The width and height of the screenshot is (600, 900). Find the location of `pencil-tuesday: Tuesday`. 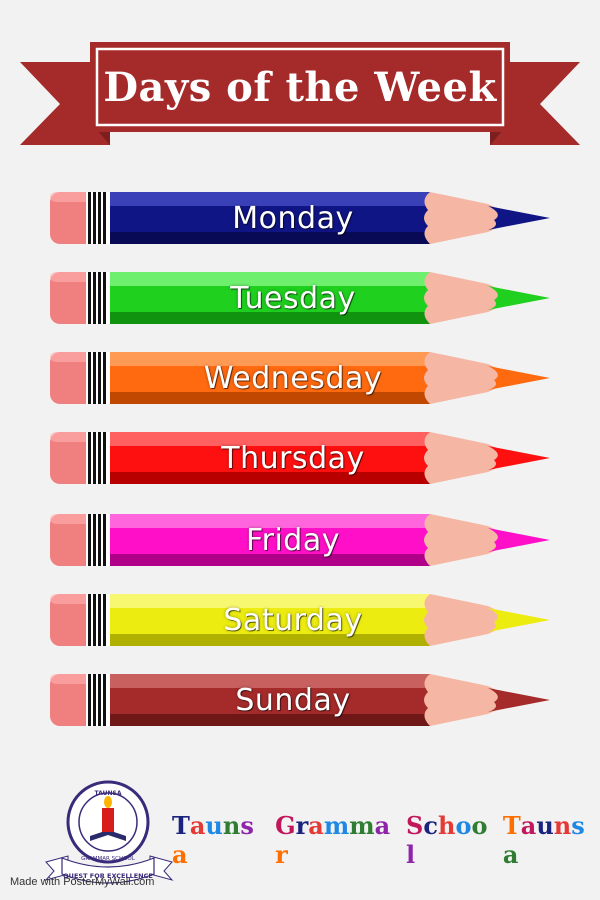

pencil-tuesday: Tuesday is located at coordinates (303, 298).